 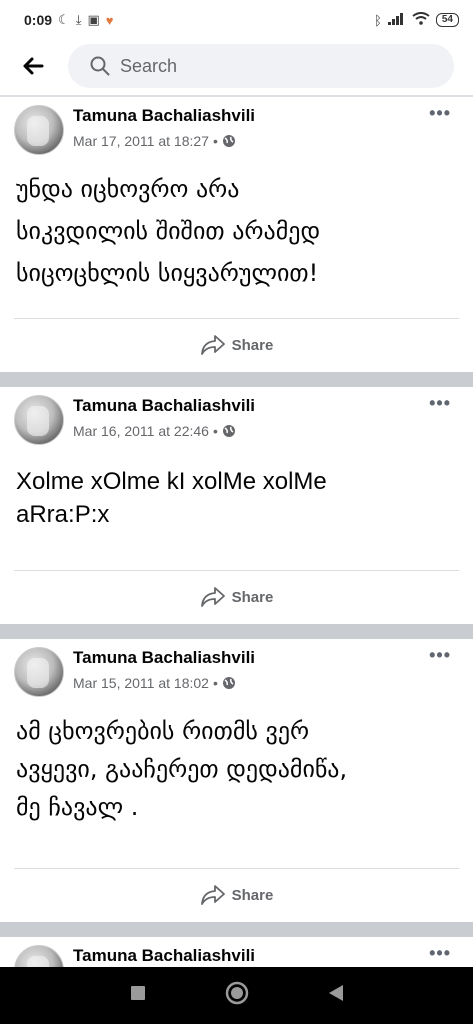 I want to click on back-nav-button, so click(x=336, y=995).